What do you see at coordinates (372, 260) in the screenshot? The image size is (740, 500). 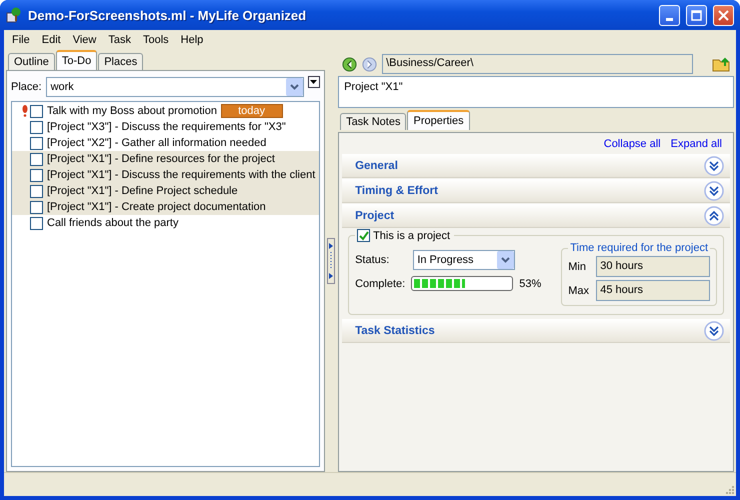 I see `status-label: Status:` at bounding box center [372, 260].